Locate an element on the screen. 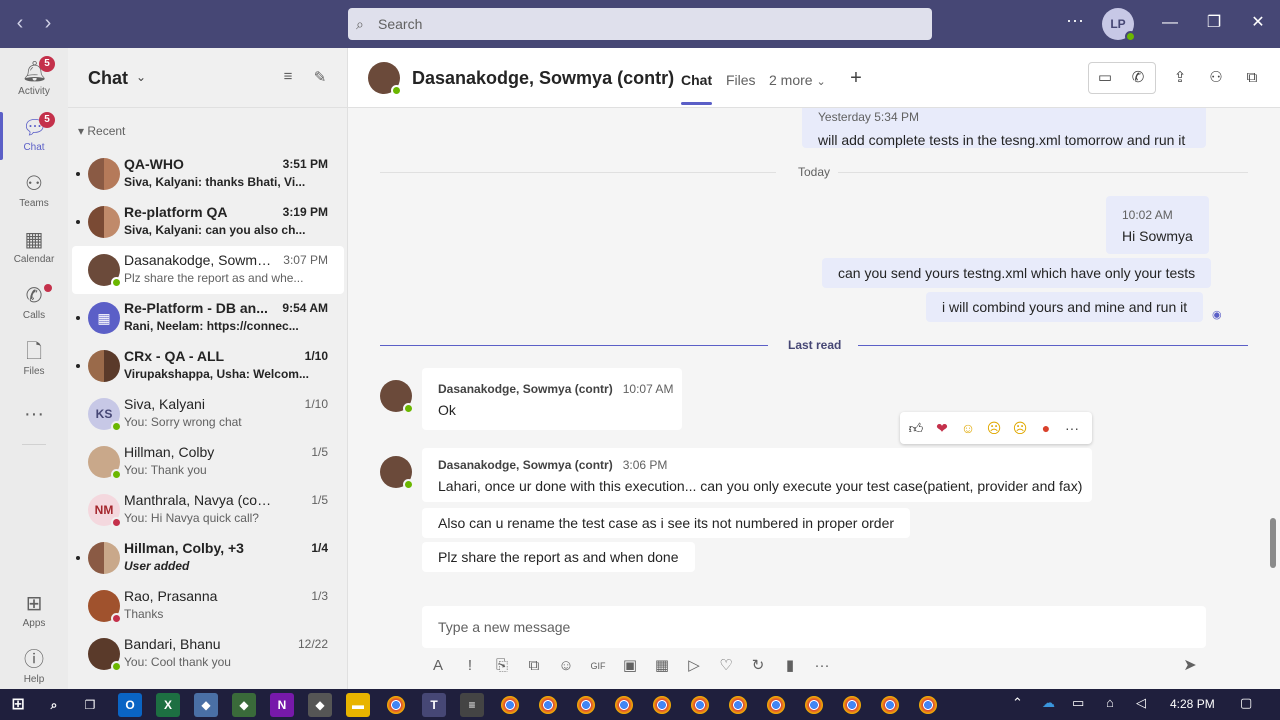  filter-icon: ≡ is located at coordinates (288, 78).